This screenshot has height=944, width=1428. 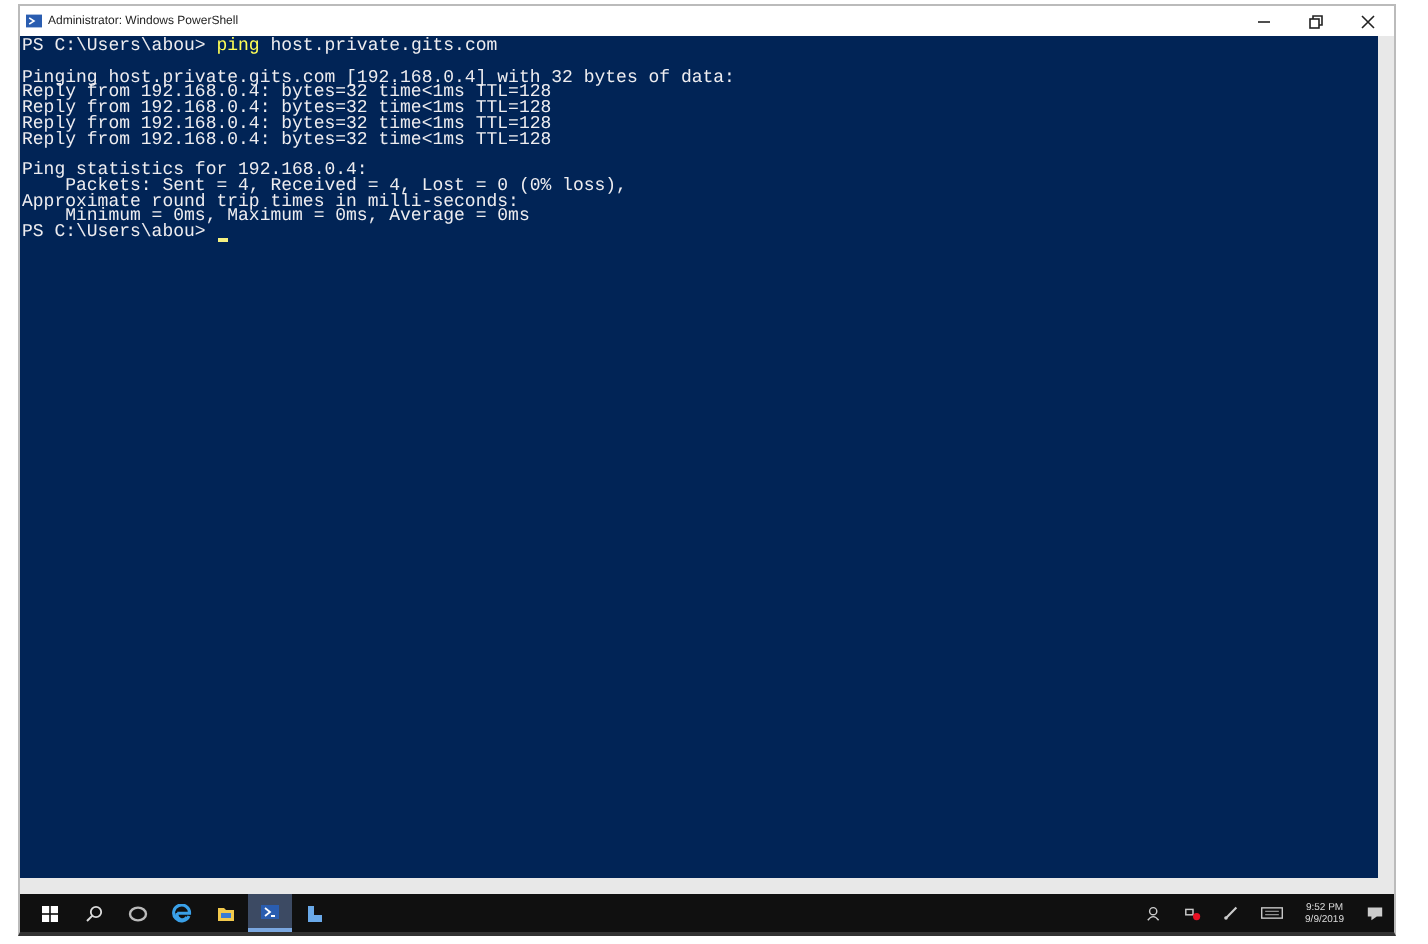 What do you see at coordinates (138, 913) in the screenshot?
I see `ring-icon` at bounding box center [138, 913].